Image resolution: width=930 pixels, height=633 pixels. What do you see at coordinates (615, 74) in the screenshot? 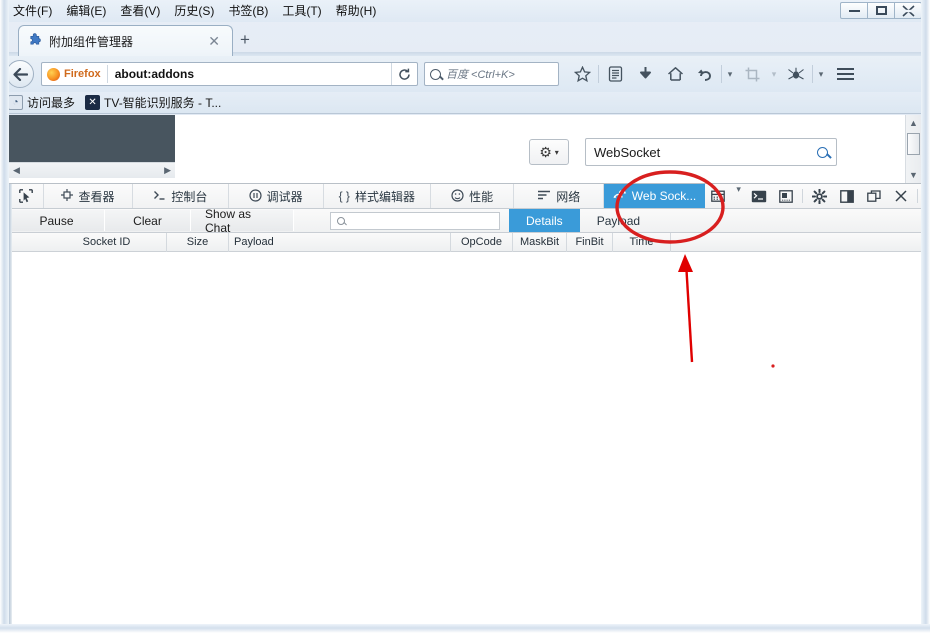
I see `reading-list-icon` at bounding box center [615, 74].